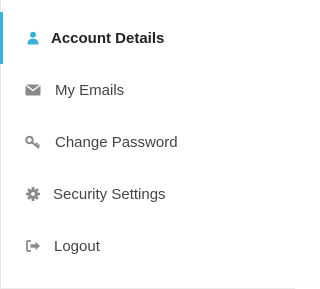  I want to click on menu-item-label: Logout, so click(77, 246).